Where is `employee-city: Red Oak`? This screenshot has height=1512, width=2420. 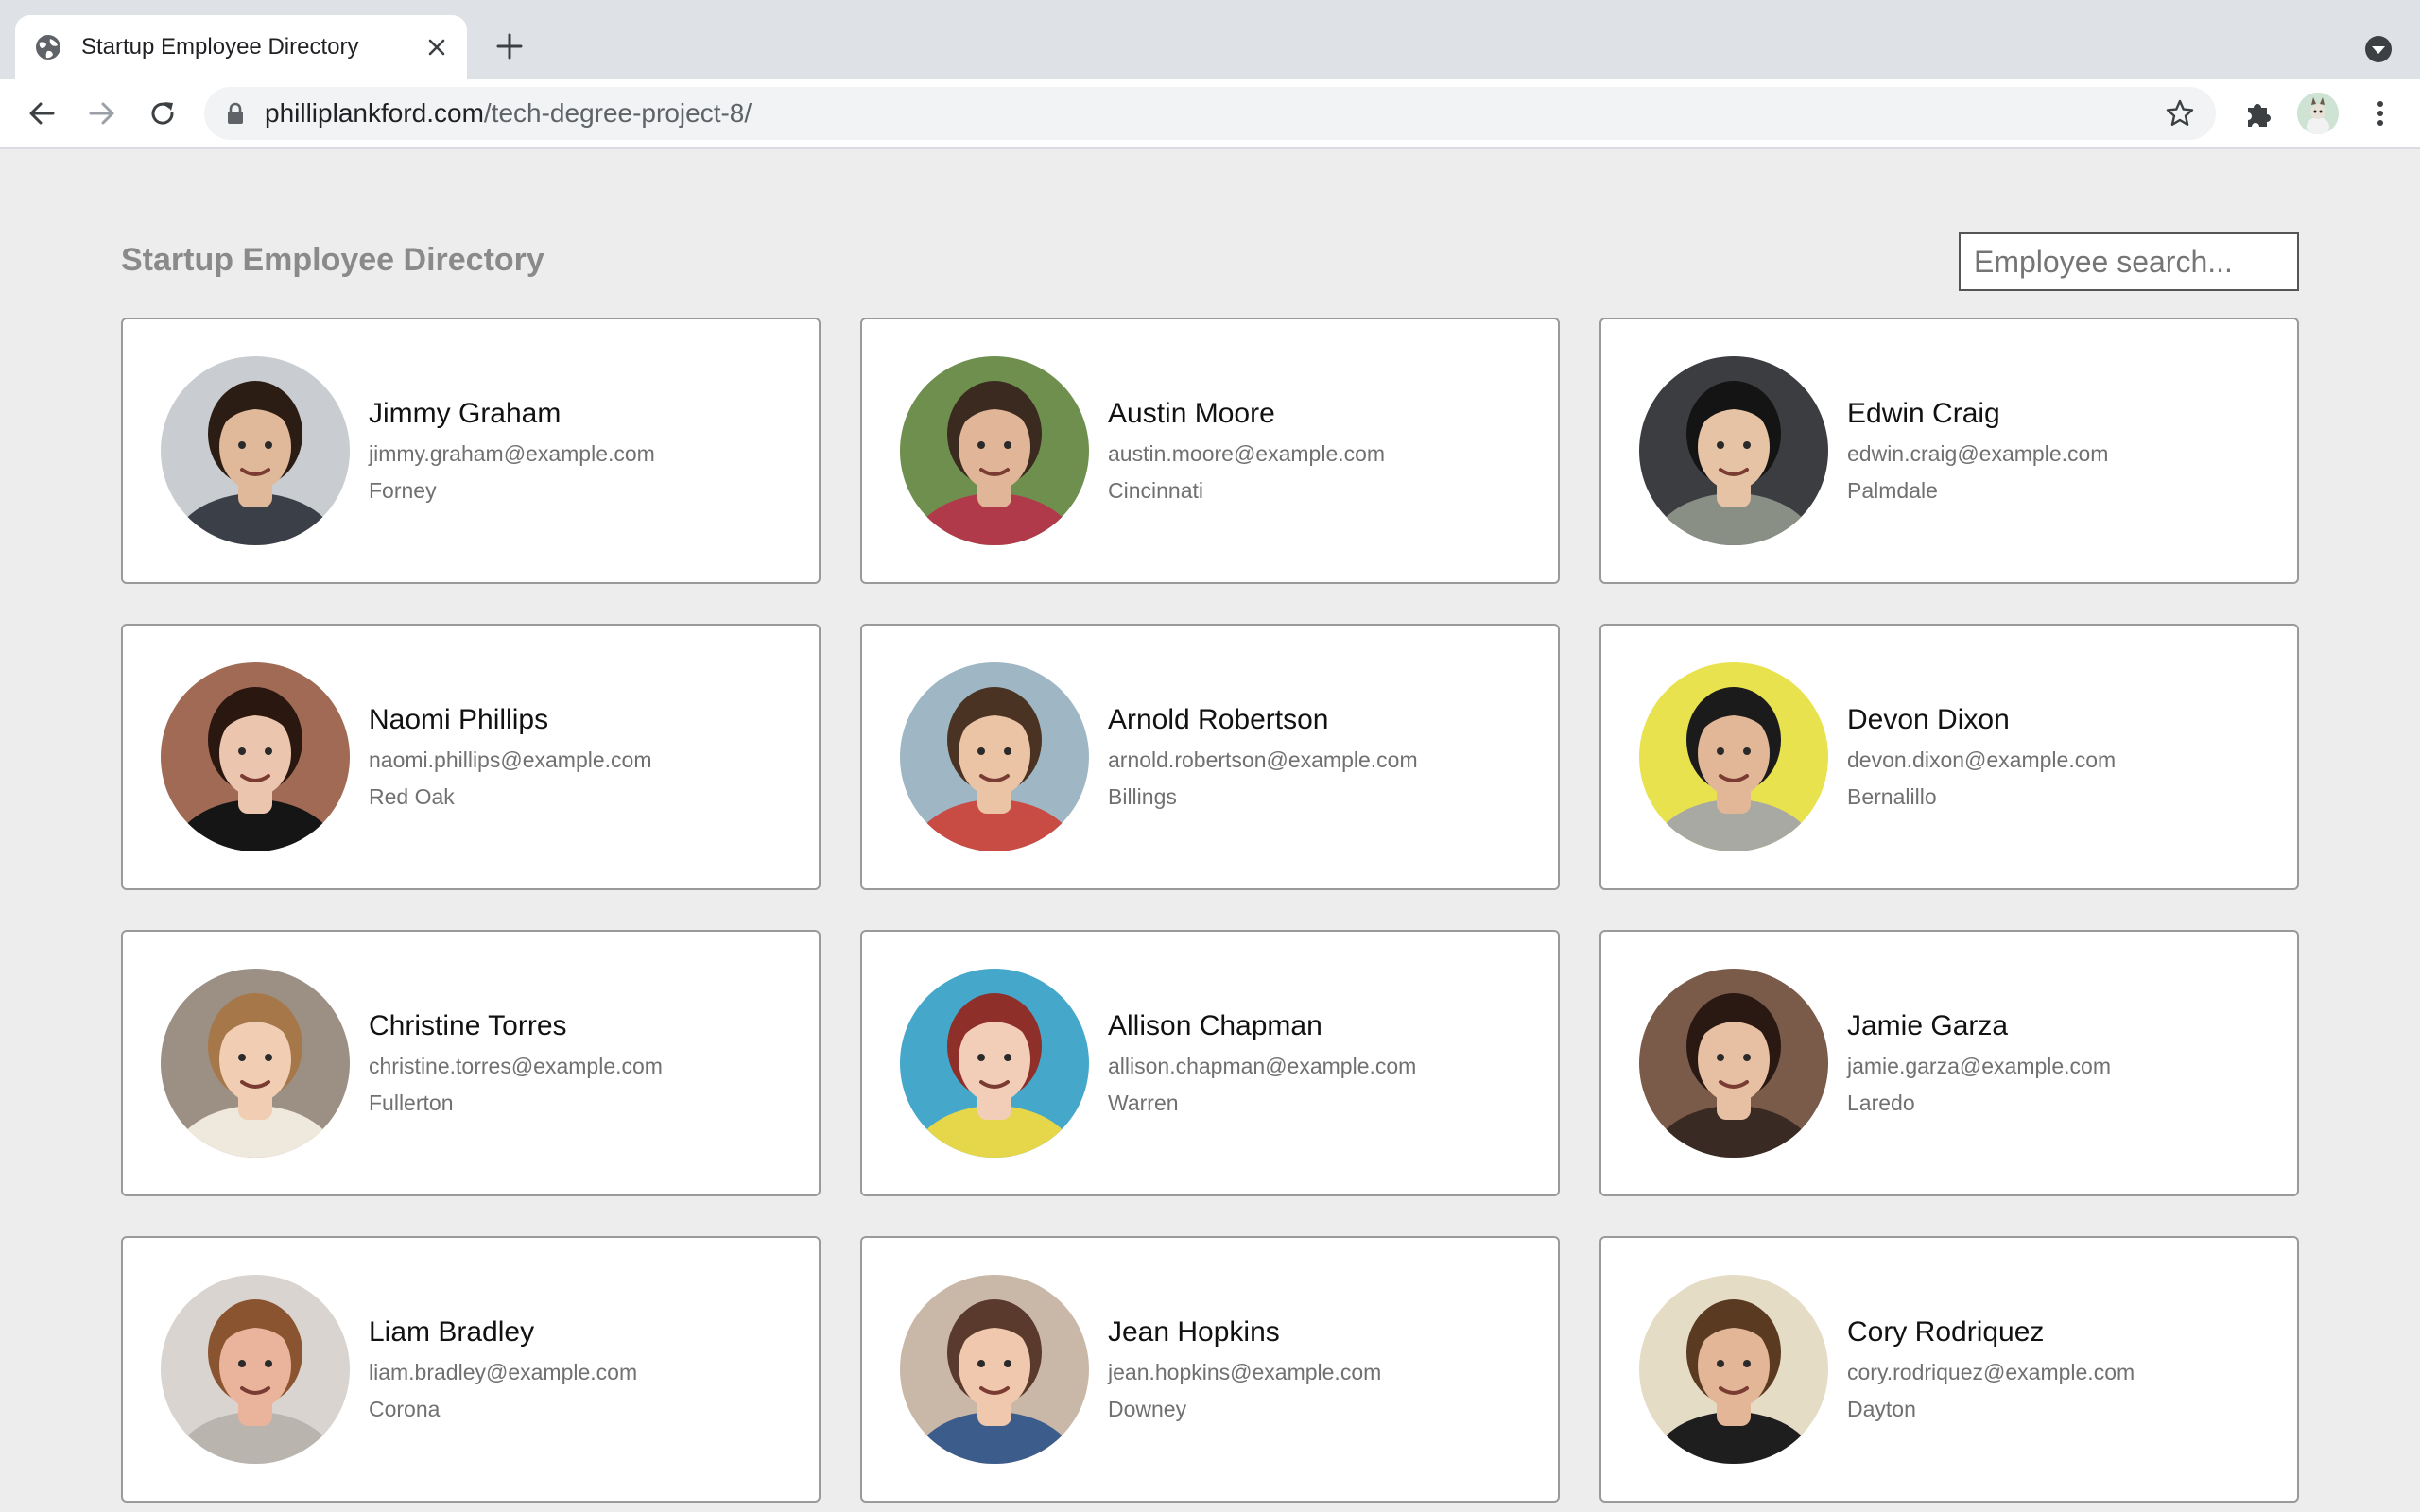 employee-city: Red Oak is located at coordinates (412, 796).